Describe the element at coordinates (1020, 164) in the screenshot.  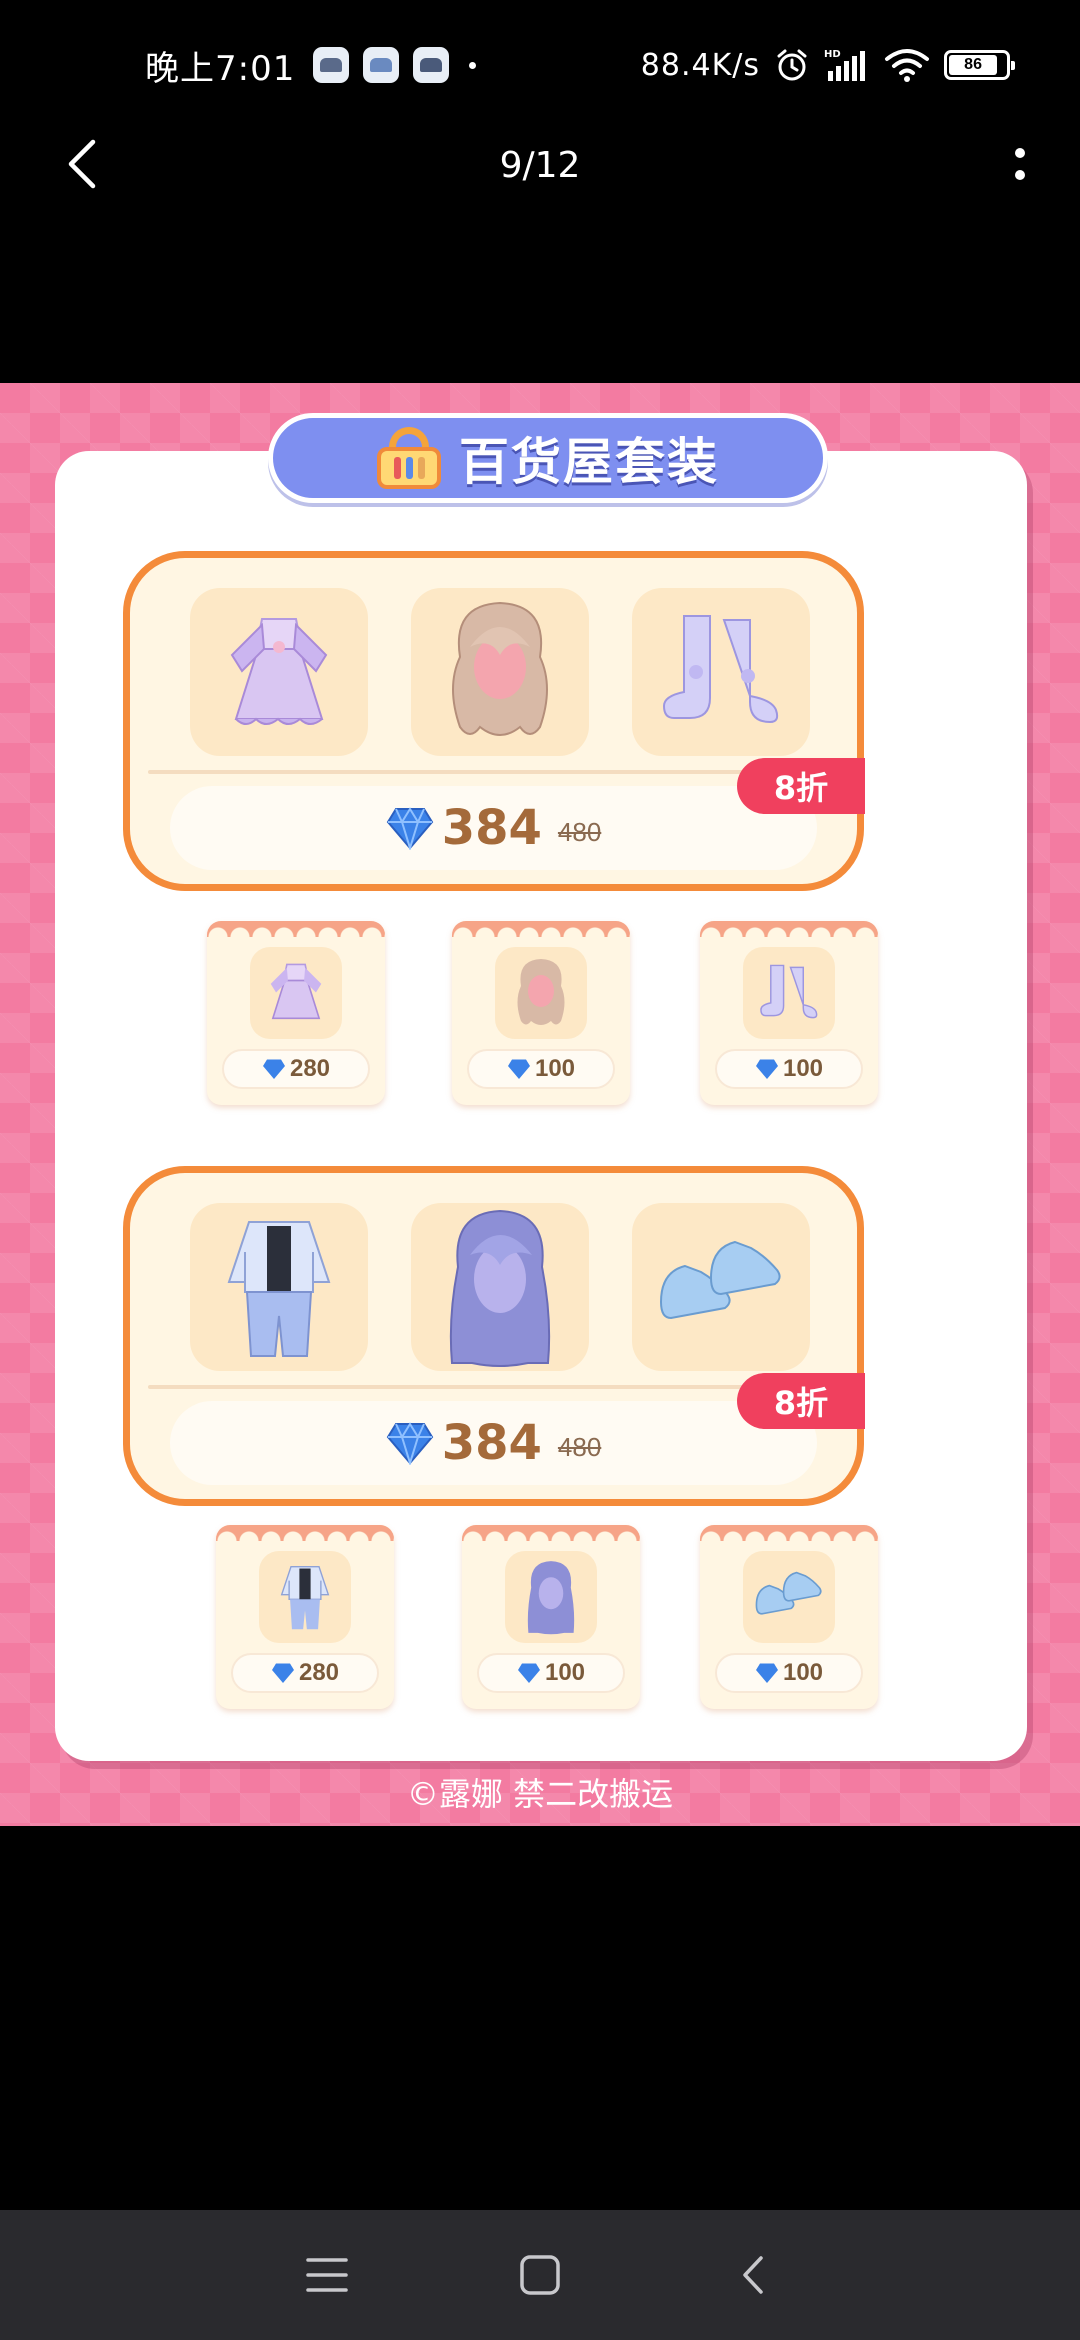
I see `more-options-button` at that location.